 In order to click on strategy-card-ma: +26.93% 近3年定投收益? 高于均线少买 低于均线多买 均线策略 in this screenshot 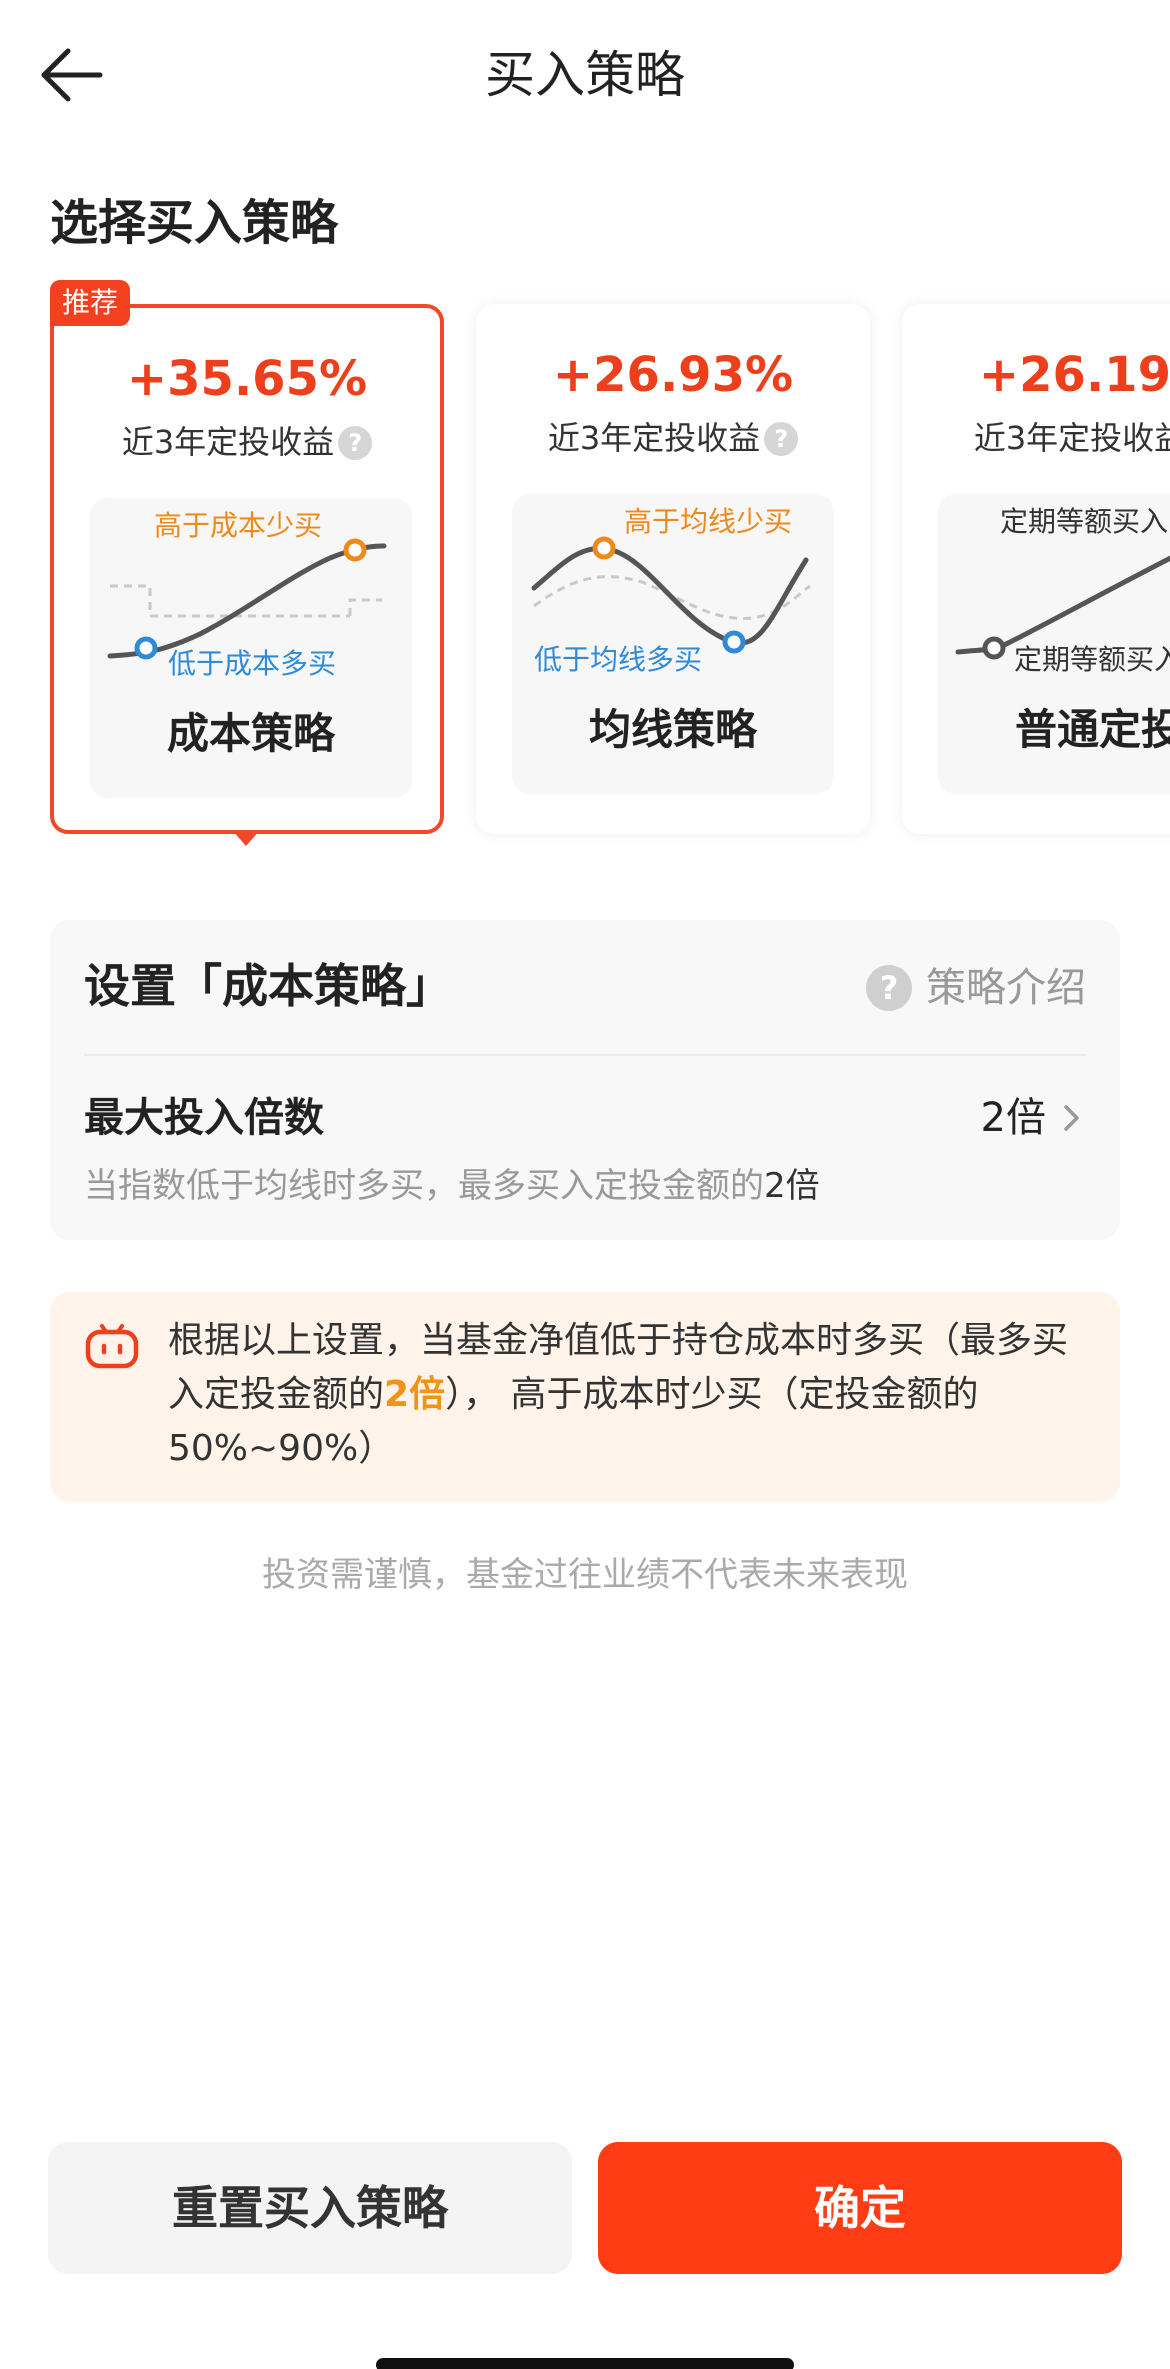, I will do `click(673, 569)`.